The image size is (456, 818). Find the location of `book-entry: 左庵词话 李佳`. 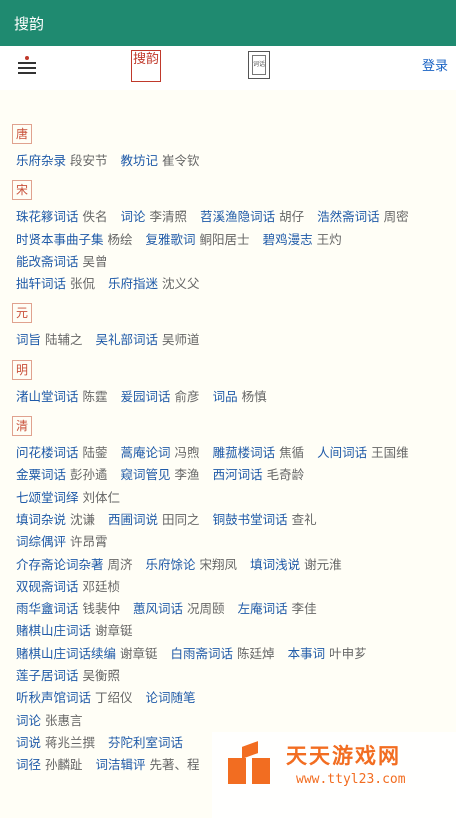

book-entry: 左庵词话 李佳 is located at coordinates (277, 609).